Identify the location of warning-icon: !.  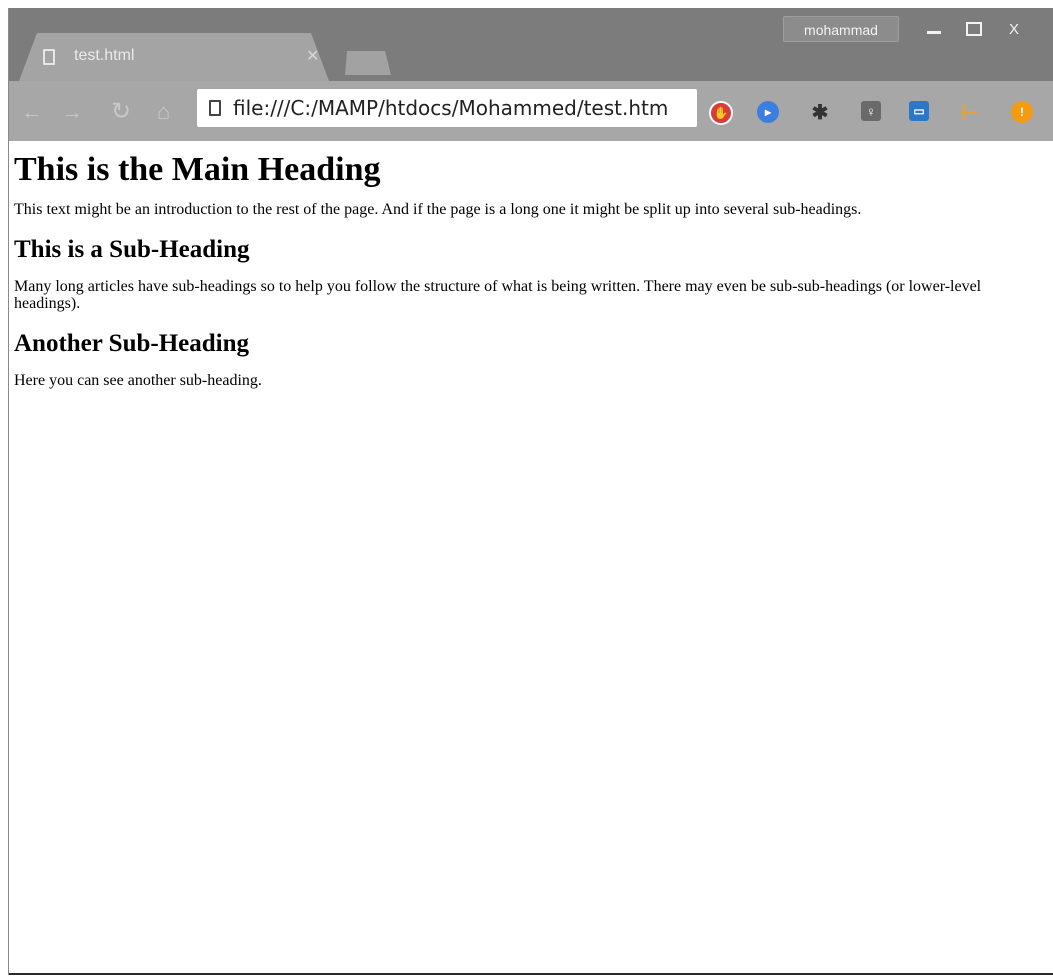
(1022, 112).